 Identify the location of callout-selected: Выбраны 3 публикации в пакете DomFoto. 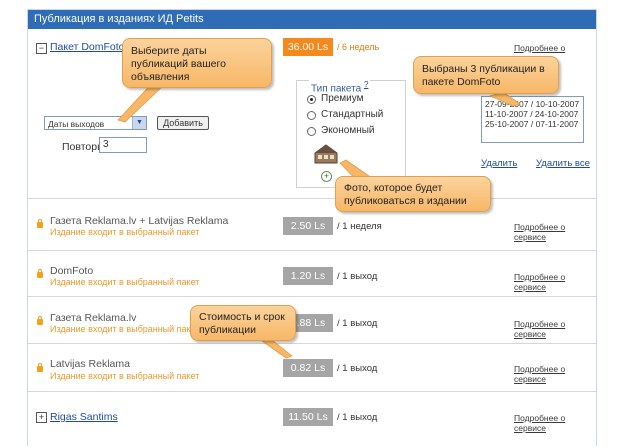
(486, 75).